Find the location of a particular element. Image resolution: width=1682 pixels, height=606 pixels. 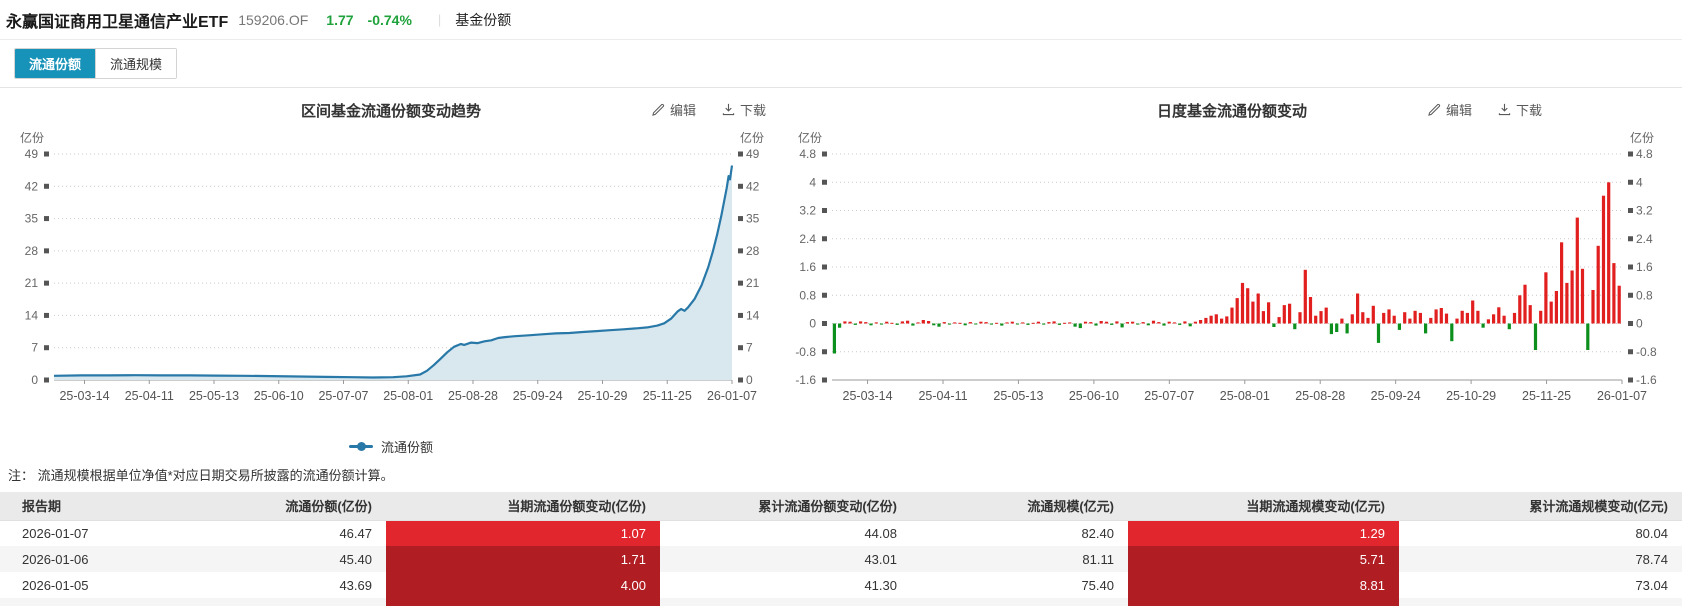

table-cell-databar: 5.71 is located at coordinates (1263, 559).